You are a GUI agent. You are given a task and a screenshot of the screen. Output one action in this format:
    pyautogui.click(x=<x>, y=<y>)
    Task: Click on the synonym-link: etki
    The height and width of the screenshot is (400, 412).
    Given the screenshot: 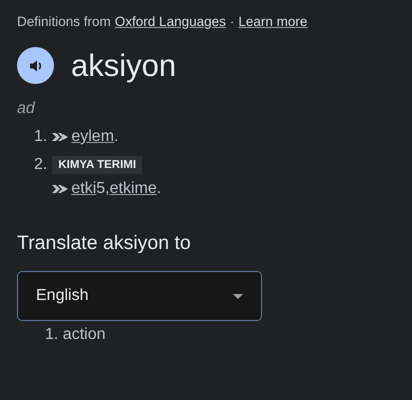 What is the action you would take?
    pyautogui.click(x=83, y=189)
    